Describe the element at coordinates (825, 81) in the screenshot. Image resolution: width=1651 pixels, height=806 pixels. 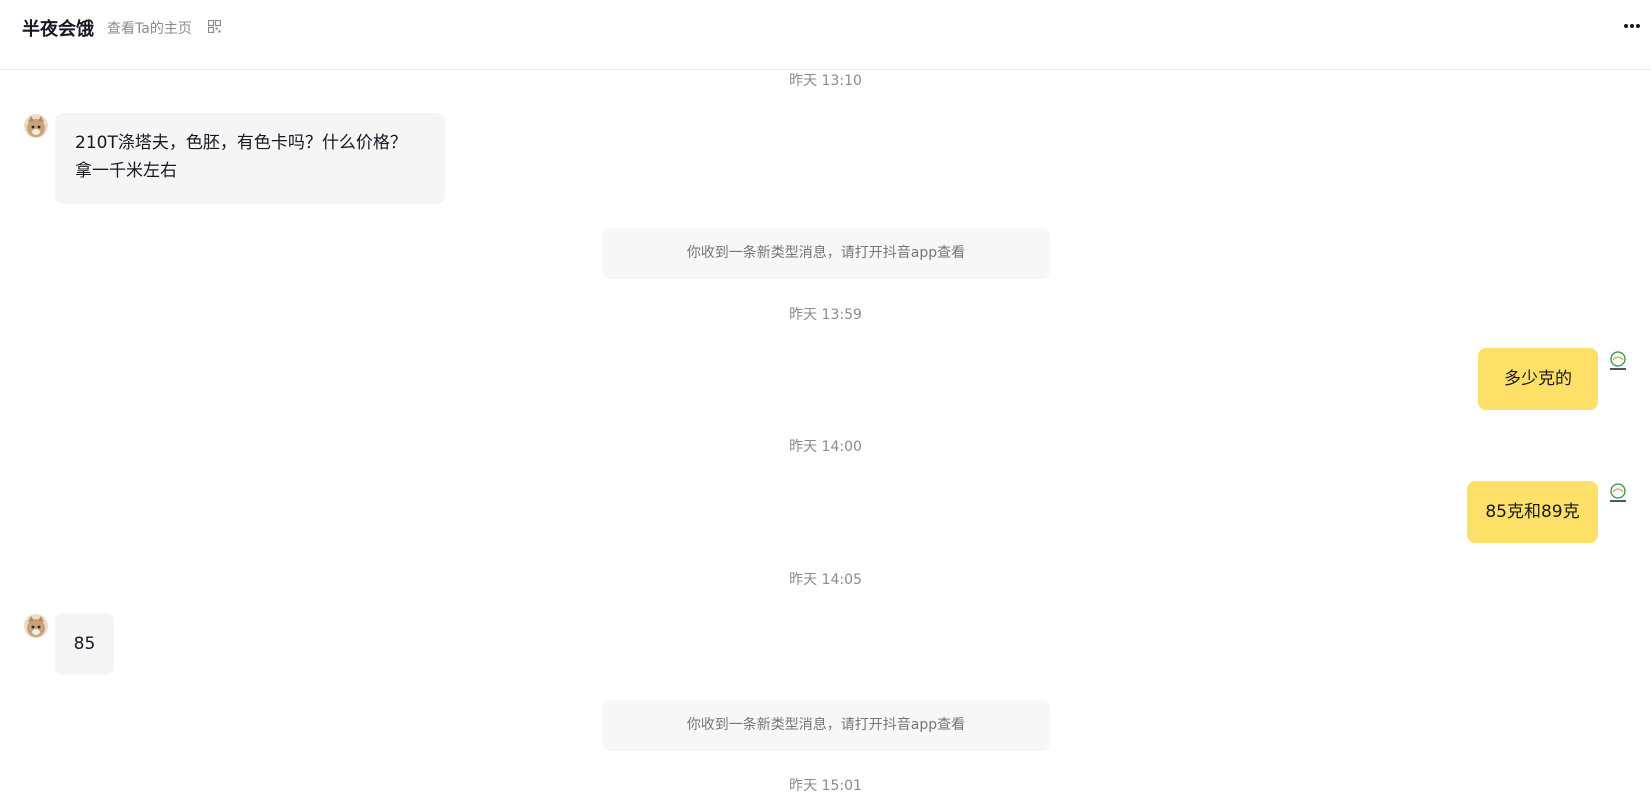
I see `timestamp: 昨天 13:10` at that location.